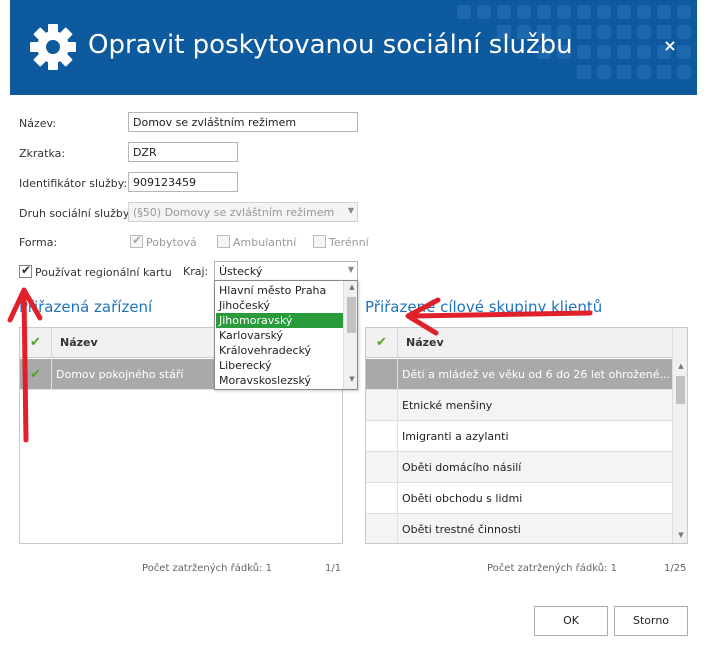 This screenshot has height=655, width=707. I want to click on nazev-input: Domov se zvláštním režimem, so click(243, 122).